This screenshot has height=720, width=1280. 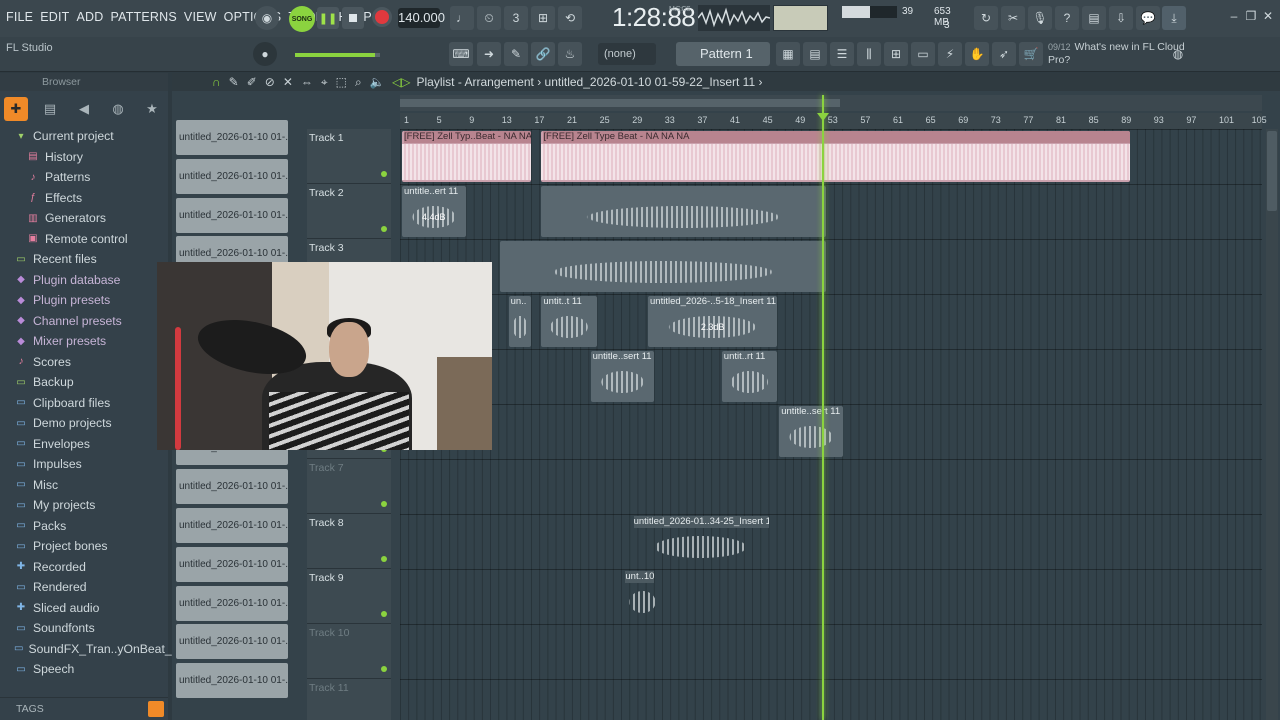 What do you see at coordinates (216, 82) in the screenshot?
I see `magnet-icon: ∩` at bounding box center [216, 82].